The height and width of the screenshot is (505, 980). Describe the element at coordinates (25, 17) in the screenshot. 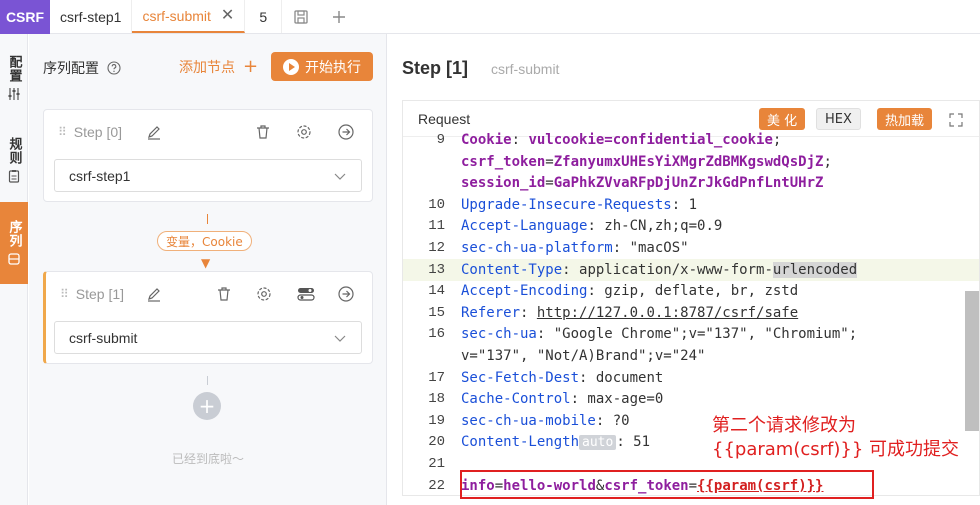

I see `app-logo: CSRF` at that location.